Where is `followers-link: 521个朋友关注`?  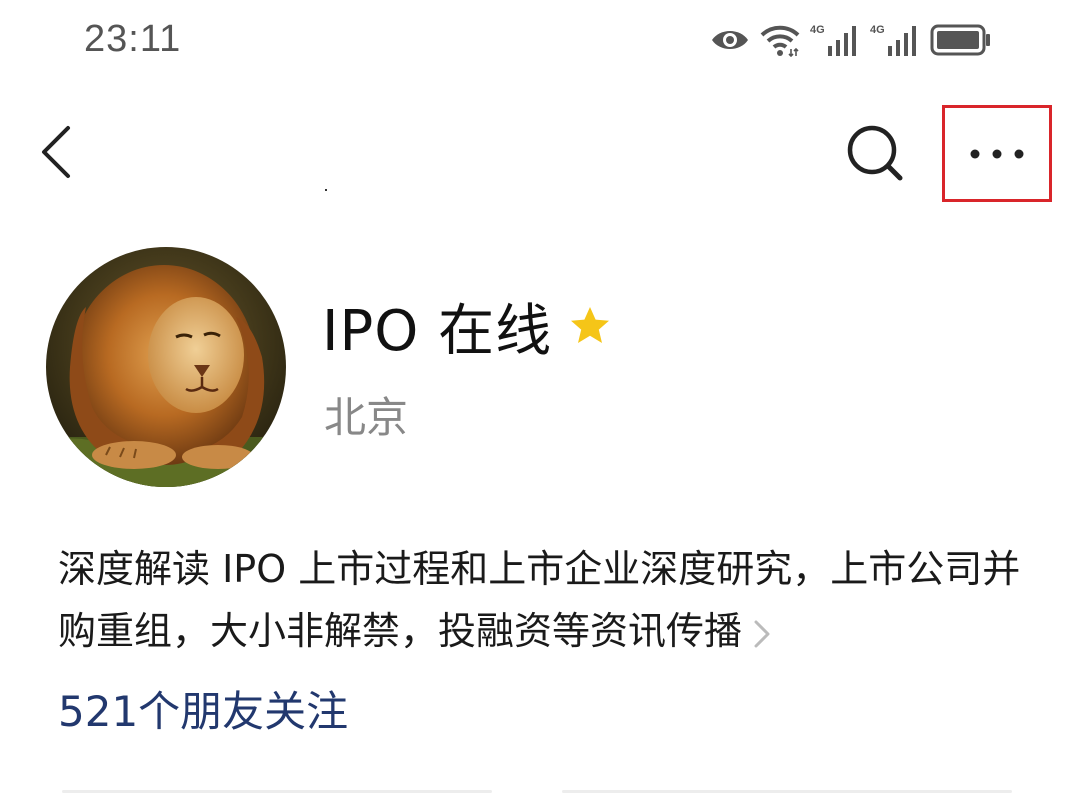
followers-link: 521个朋友关注 is located at coordinates (203, 708).